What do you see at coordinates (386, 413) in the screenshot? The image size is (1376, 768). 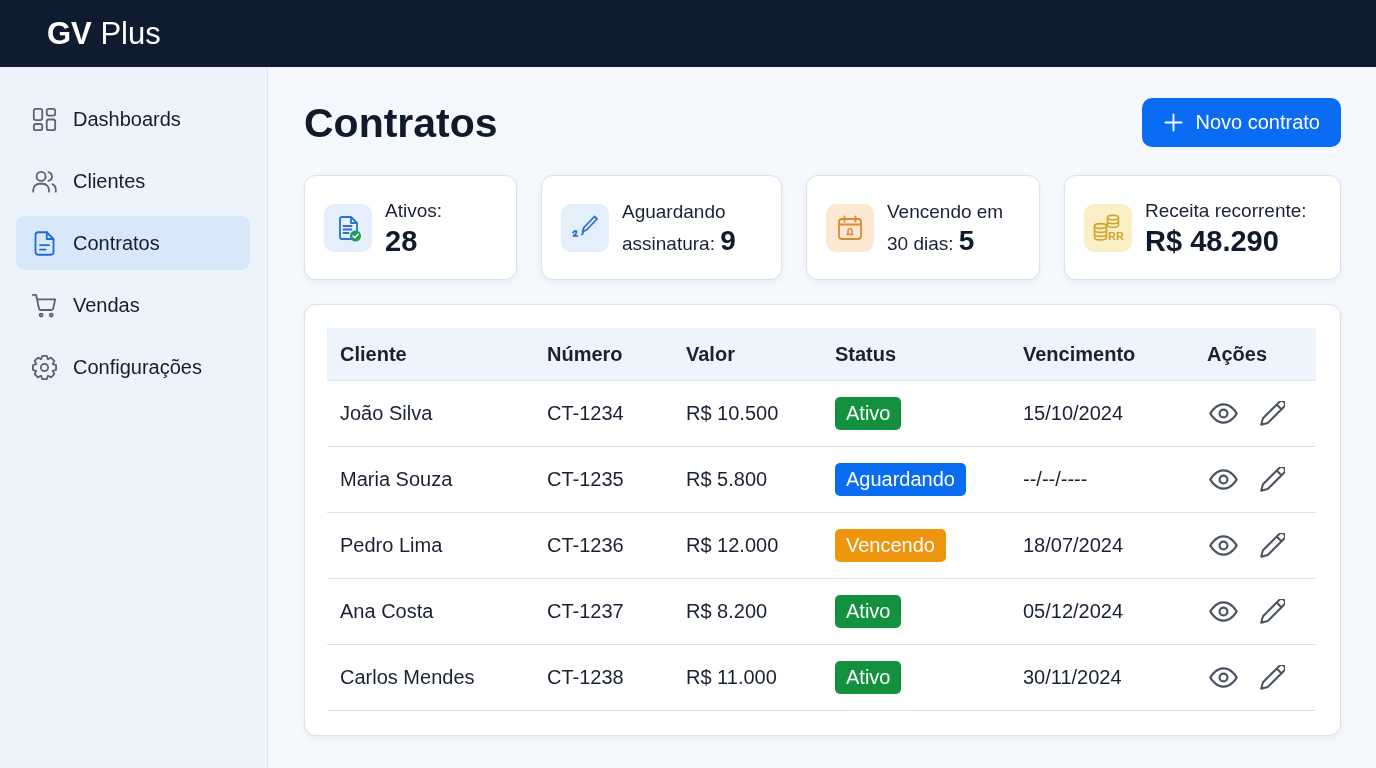 I see `table-cell: João Silva` at bounding box center [386, 413].